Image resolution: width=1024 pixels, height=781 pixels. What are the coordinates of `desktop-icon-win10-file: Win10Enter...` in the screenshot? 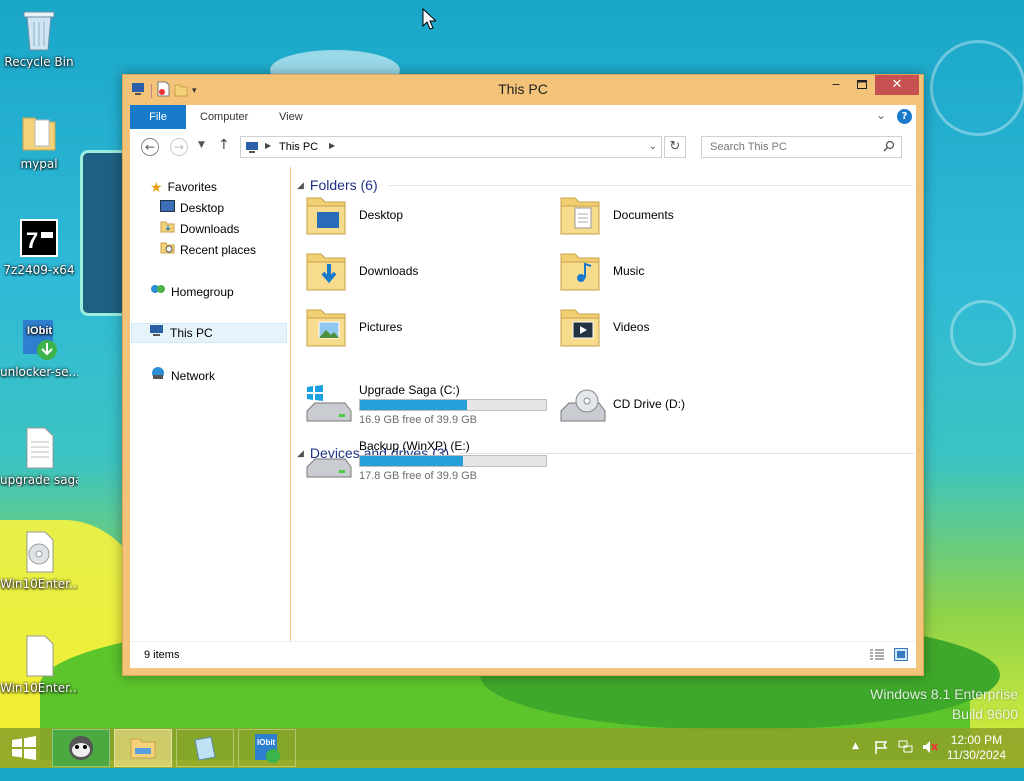 It's located at (39, 664).